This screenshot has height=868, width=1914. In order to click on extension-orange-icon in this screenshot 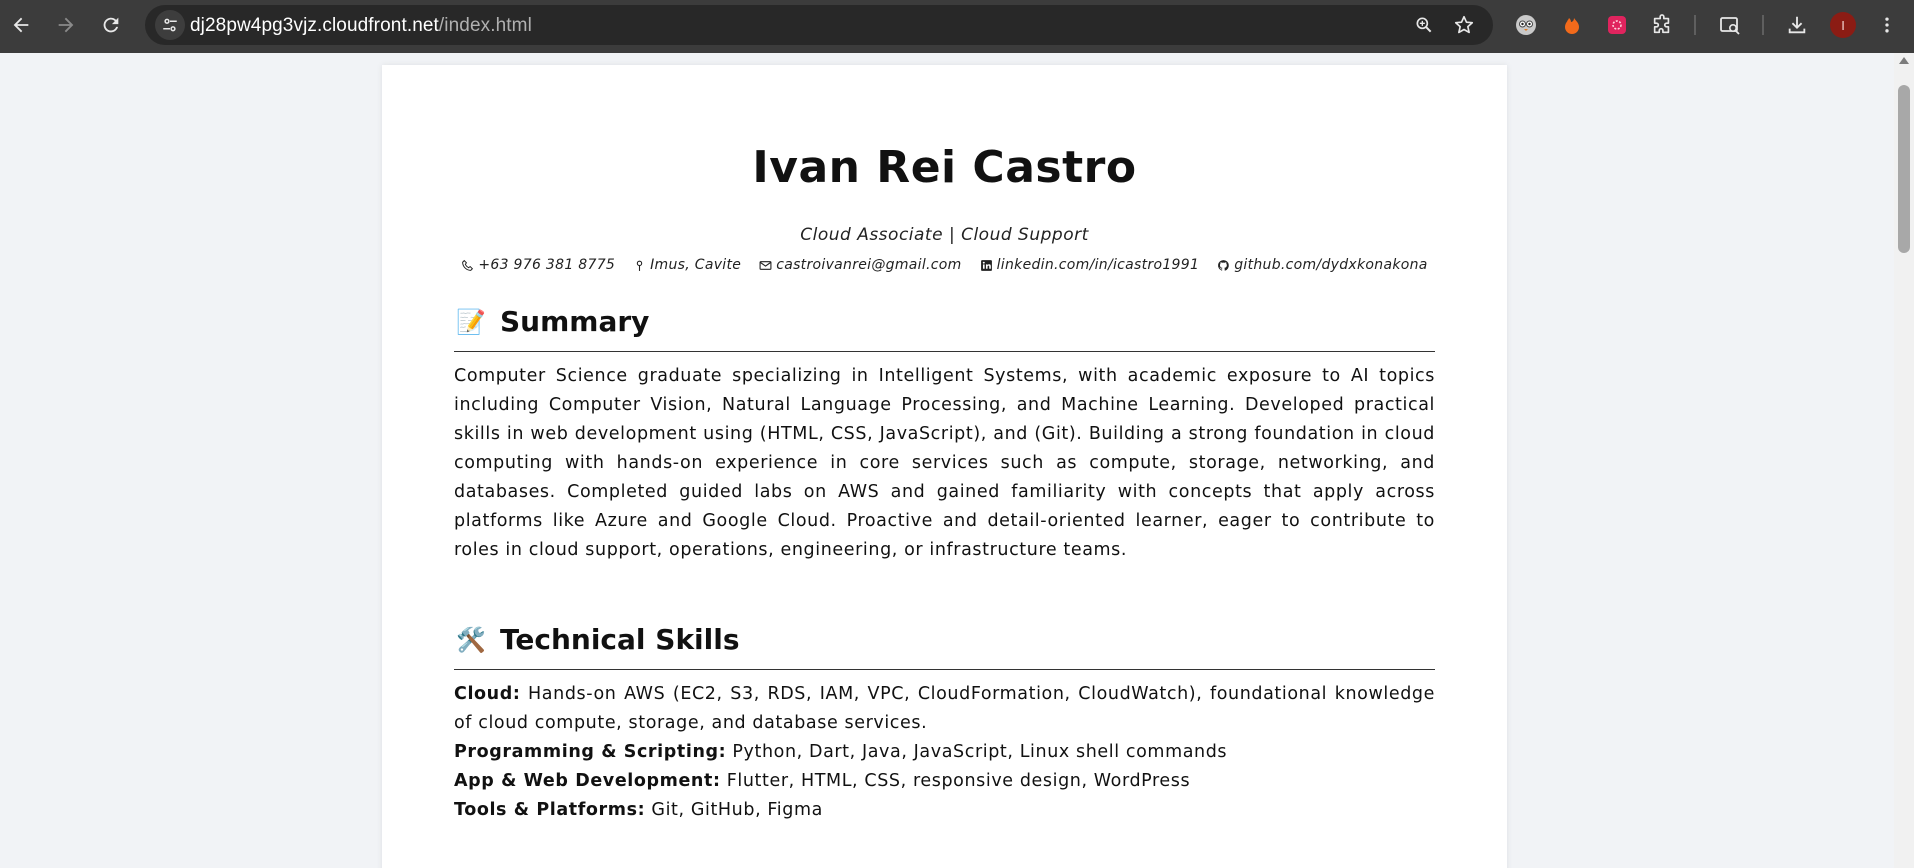, I will do `click(1572, 25)`.